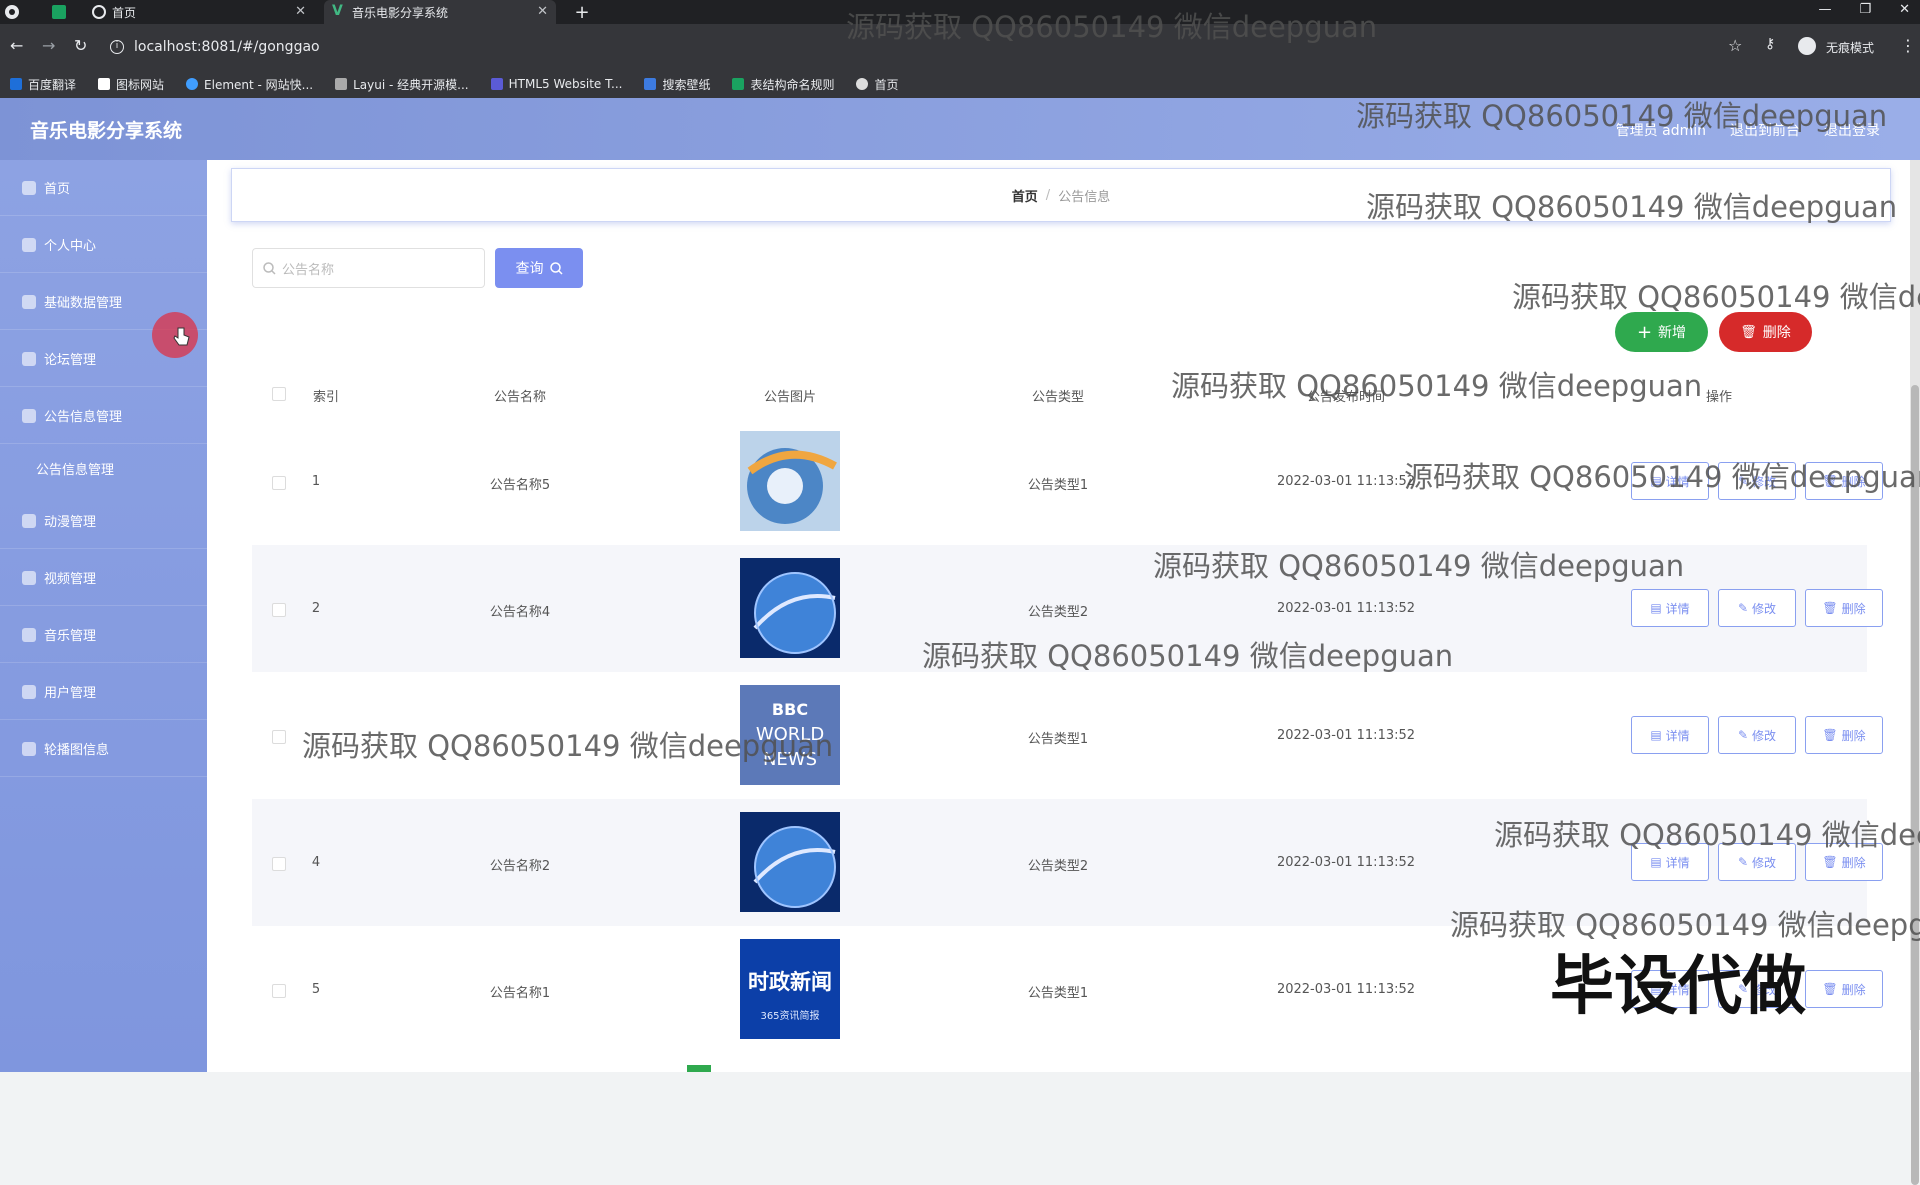 Image resolution: width=1920 pixels, height=1185 pixels. Describe the element at coordinates (1908, 45) in the screenshot. I see `browser-menu-dots-icon: ⋮` at that location.